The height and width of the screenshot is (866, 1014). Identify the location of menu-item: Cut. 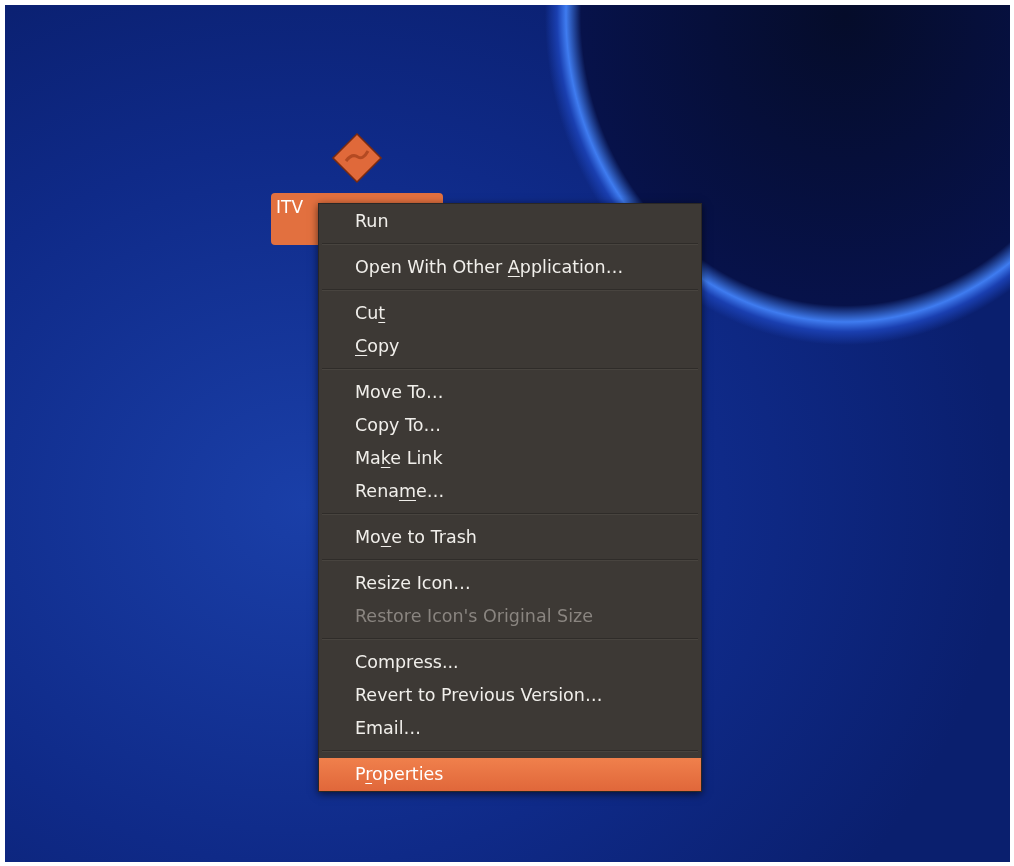
(510, 313).